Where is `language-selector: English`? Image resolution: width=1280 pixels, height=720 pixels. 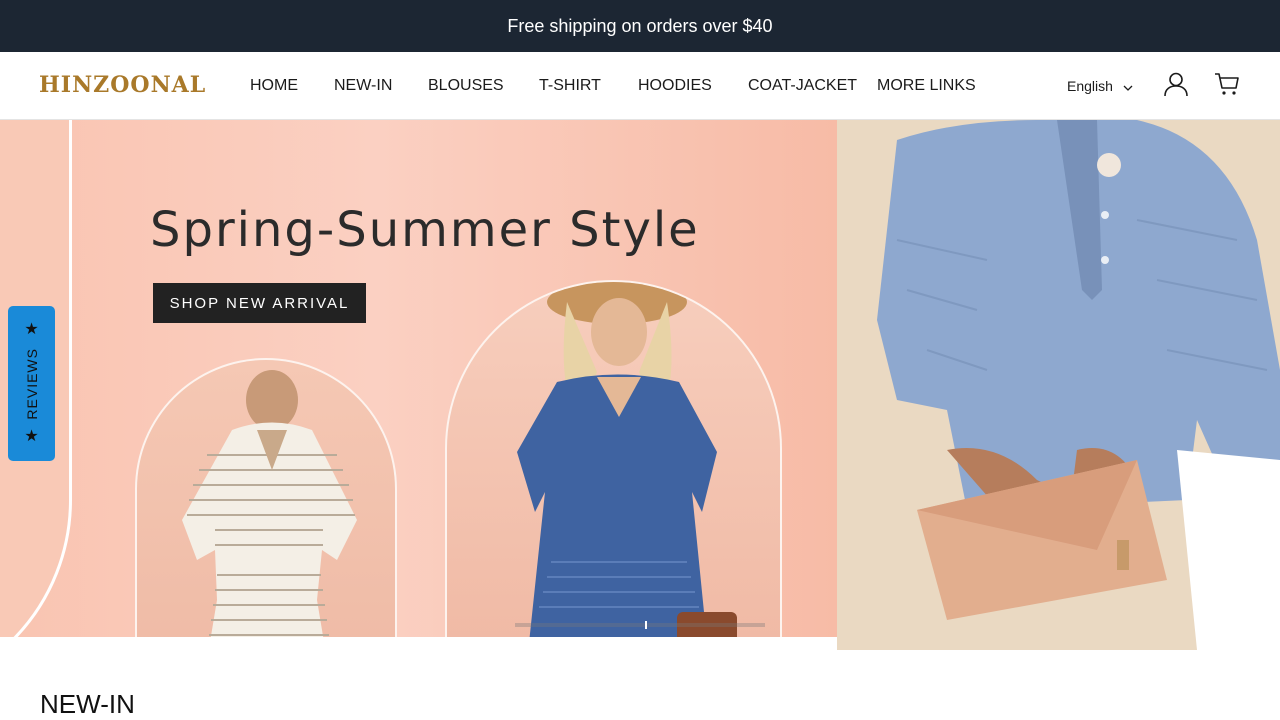 language-selector: English is located at coordinates (1100, 86).